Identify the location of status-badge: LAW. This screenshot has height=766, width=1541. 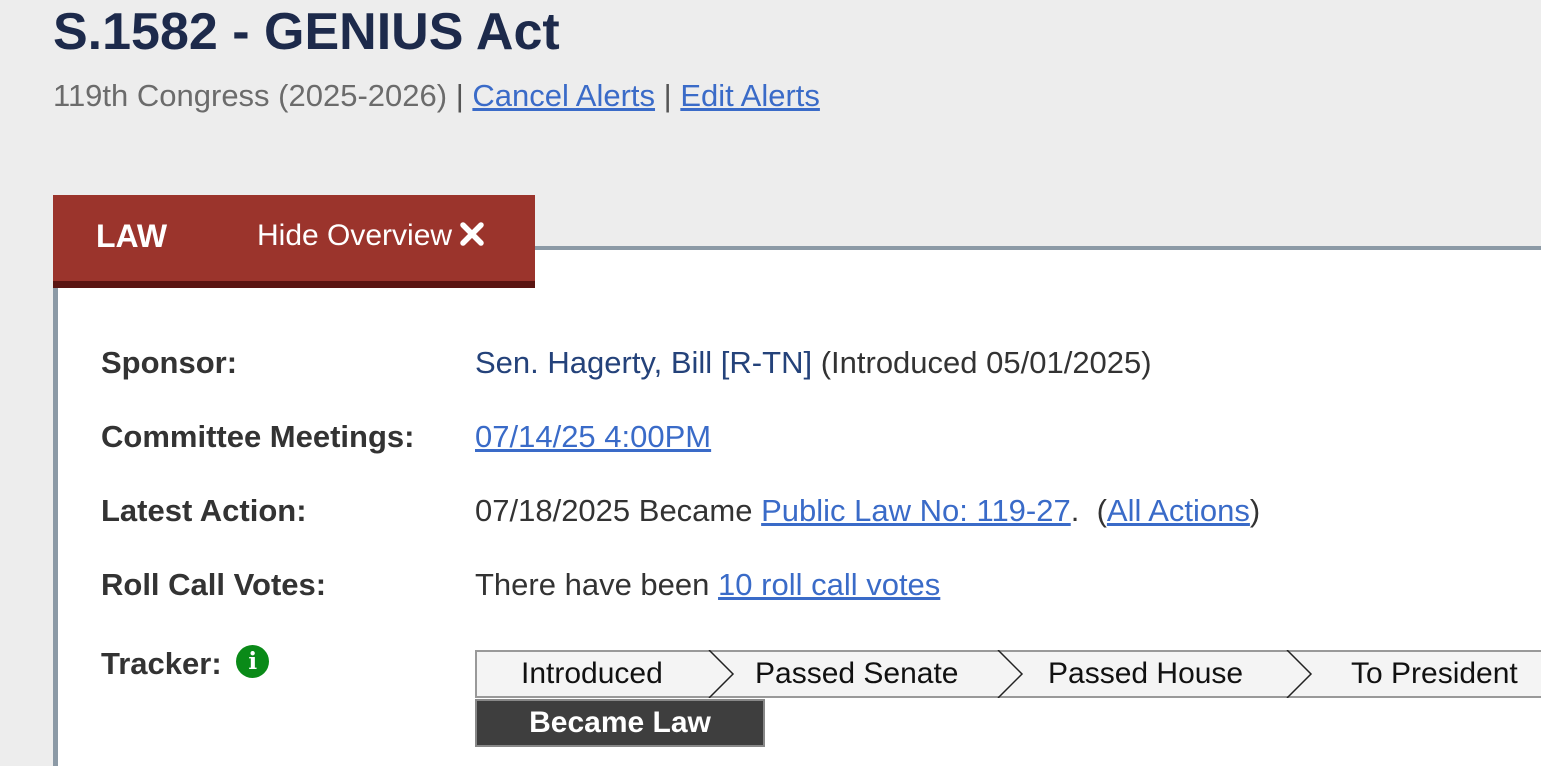
(132, 236).